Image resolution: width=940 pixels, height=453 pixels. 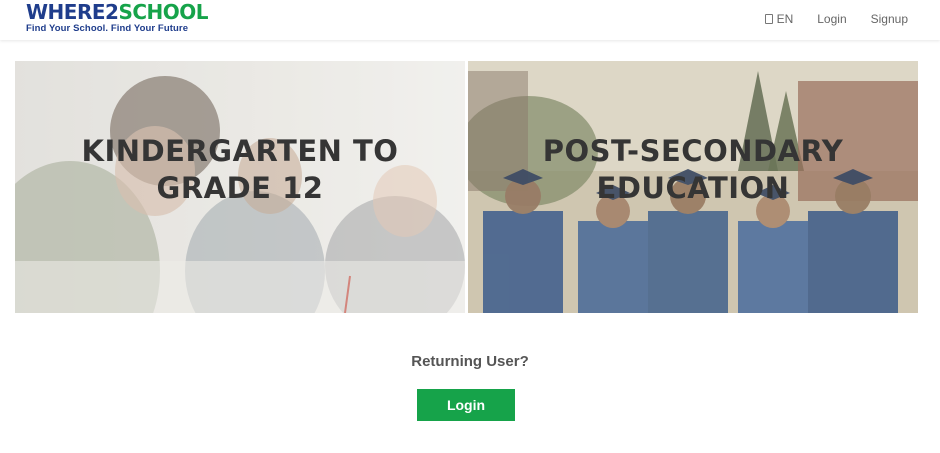 I want to click on top-nav: EN Login Signup, so click(x=824, y=19).